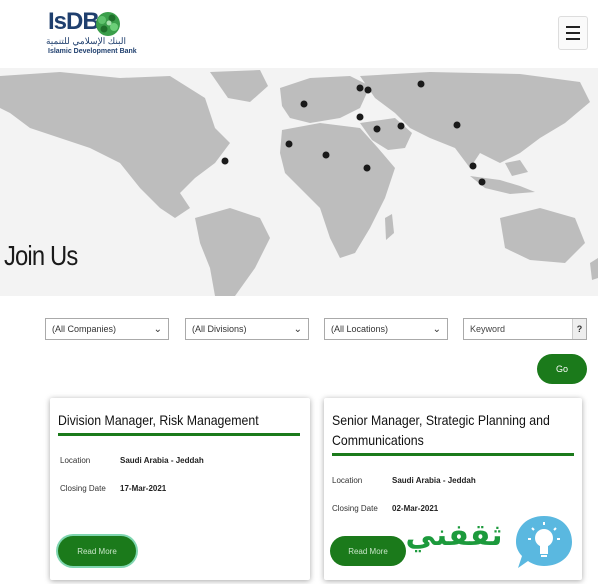  I want to click on logo-english-name: Islamic Development Bank, so click(92, 51).